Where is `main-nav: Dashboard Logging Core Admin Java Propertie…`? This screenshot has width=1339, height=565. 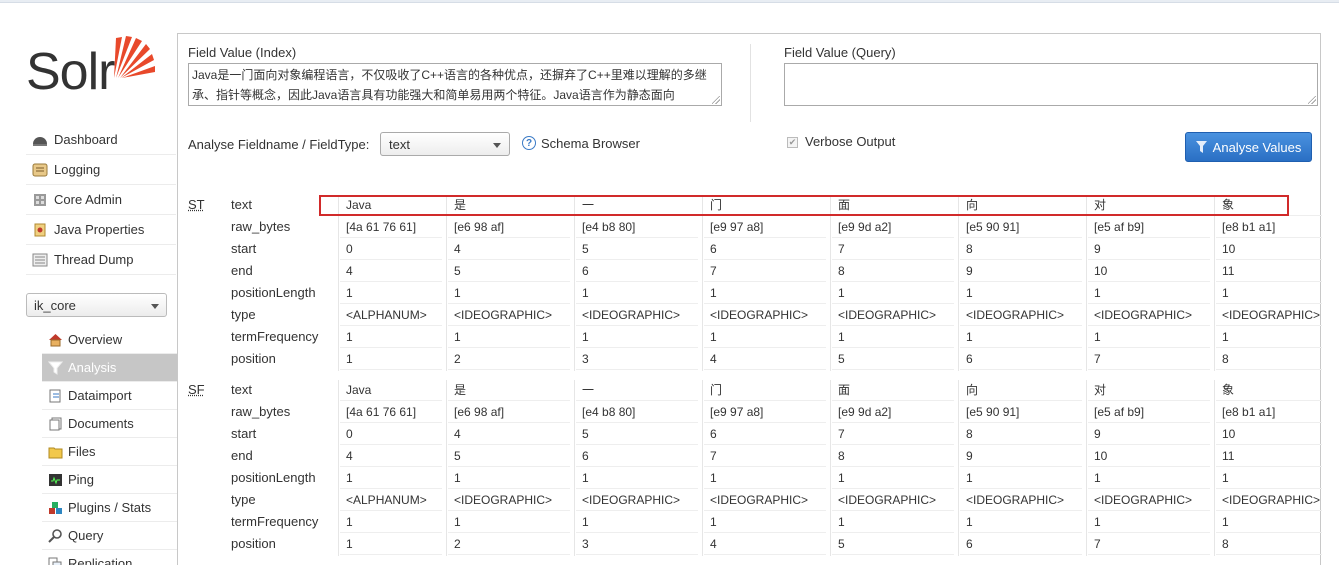
main-nav: Dashboard Logging Core Admin Java Propertie… is located at coordinates (101, 200).